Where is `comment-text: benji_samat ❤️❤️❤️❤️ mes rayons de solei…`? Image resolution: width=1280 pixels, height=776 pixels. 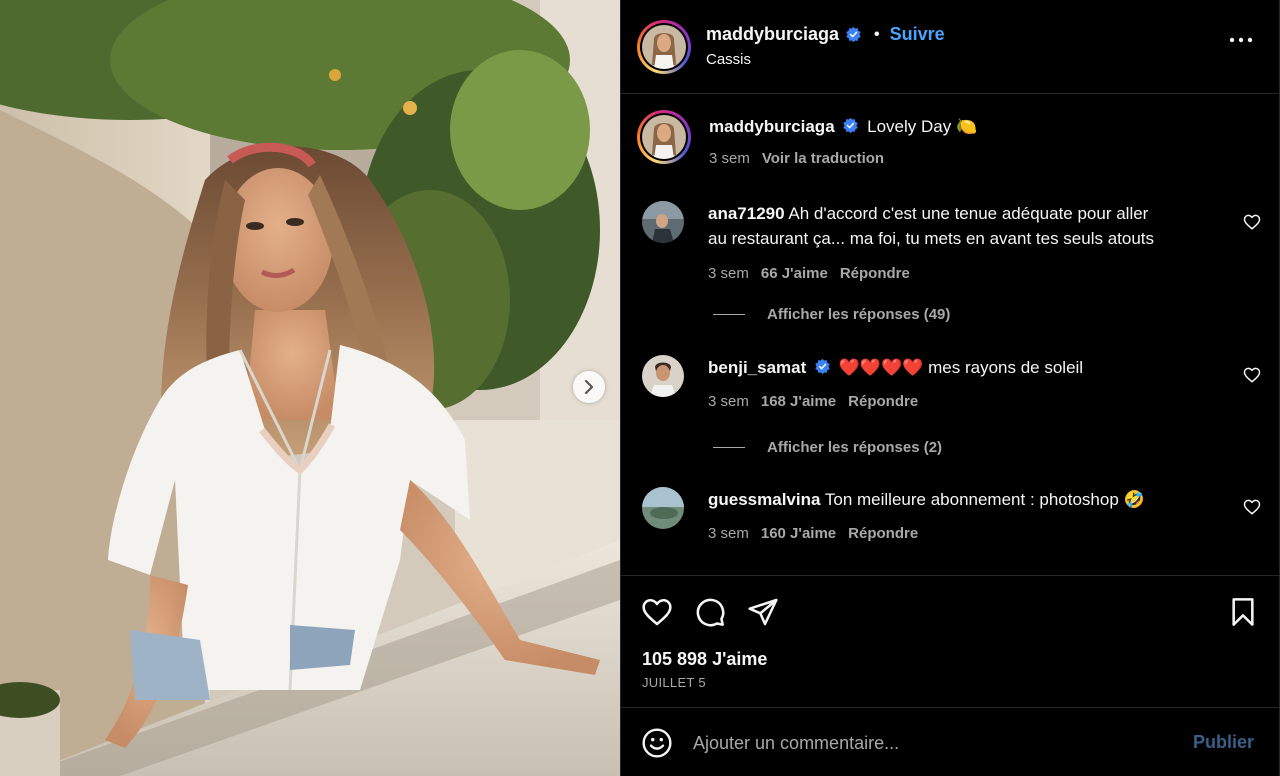 comment-text: benji_samat ❤️❤️❤️❤️ mes rayons de solei… is located at coordinates (973, 367).